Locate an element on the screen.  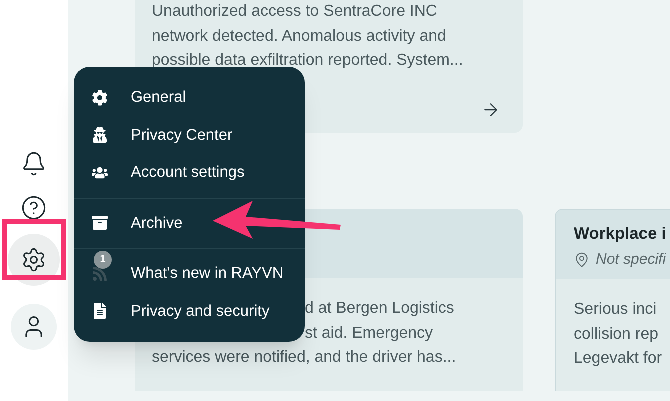
location-pin-icon is located at coordinates (582, 260).